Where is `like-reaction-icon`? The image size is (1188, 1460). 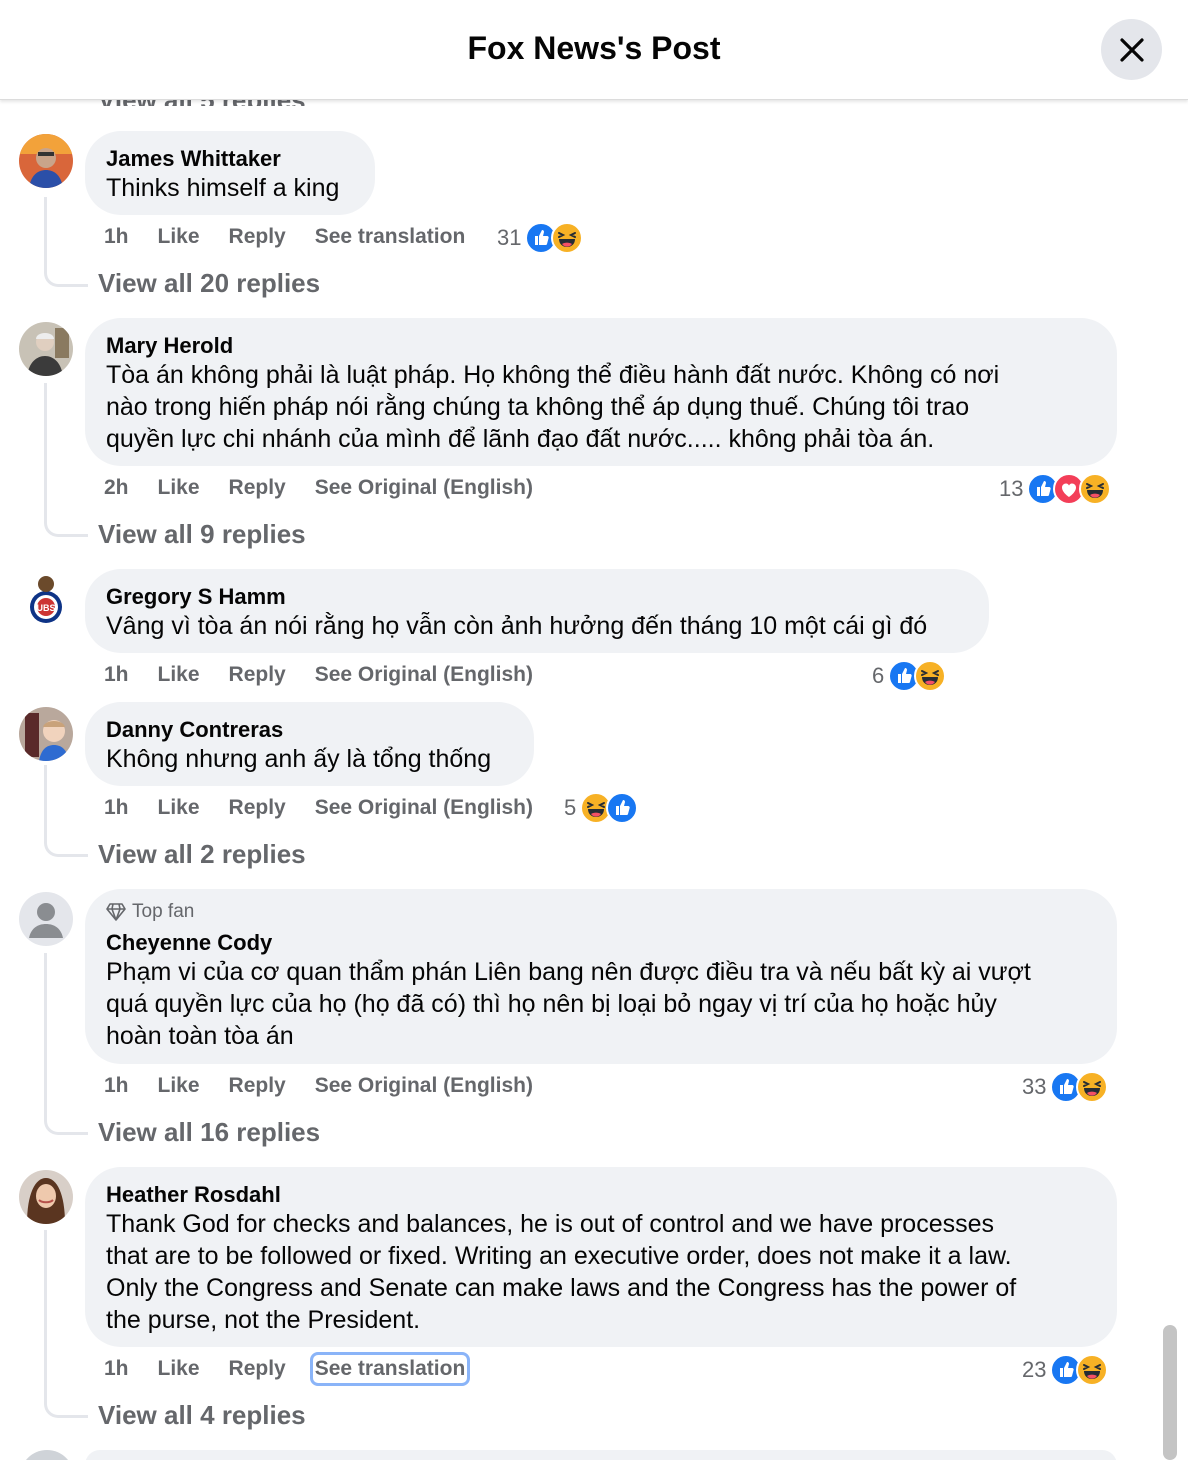 like-reaction-icon is located at coordinates (622, 808).